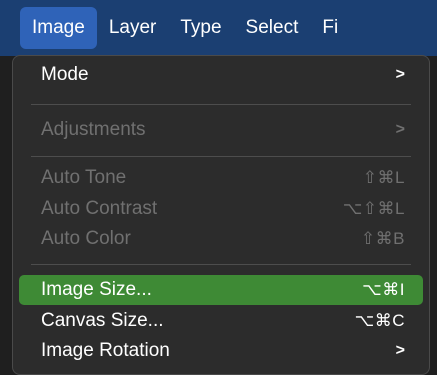 The height and width of the screenshot is (375, 437). I want to click on menu-item-auto-tone: Auto Tone ⇧⌘L, so click(221, 178).